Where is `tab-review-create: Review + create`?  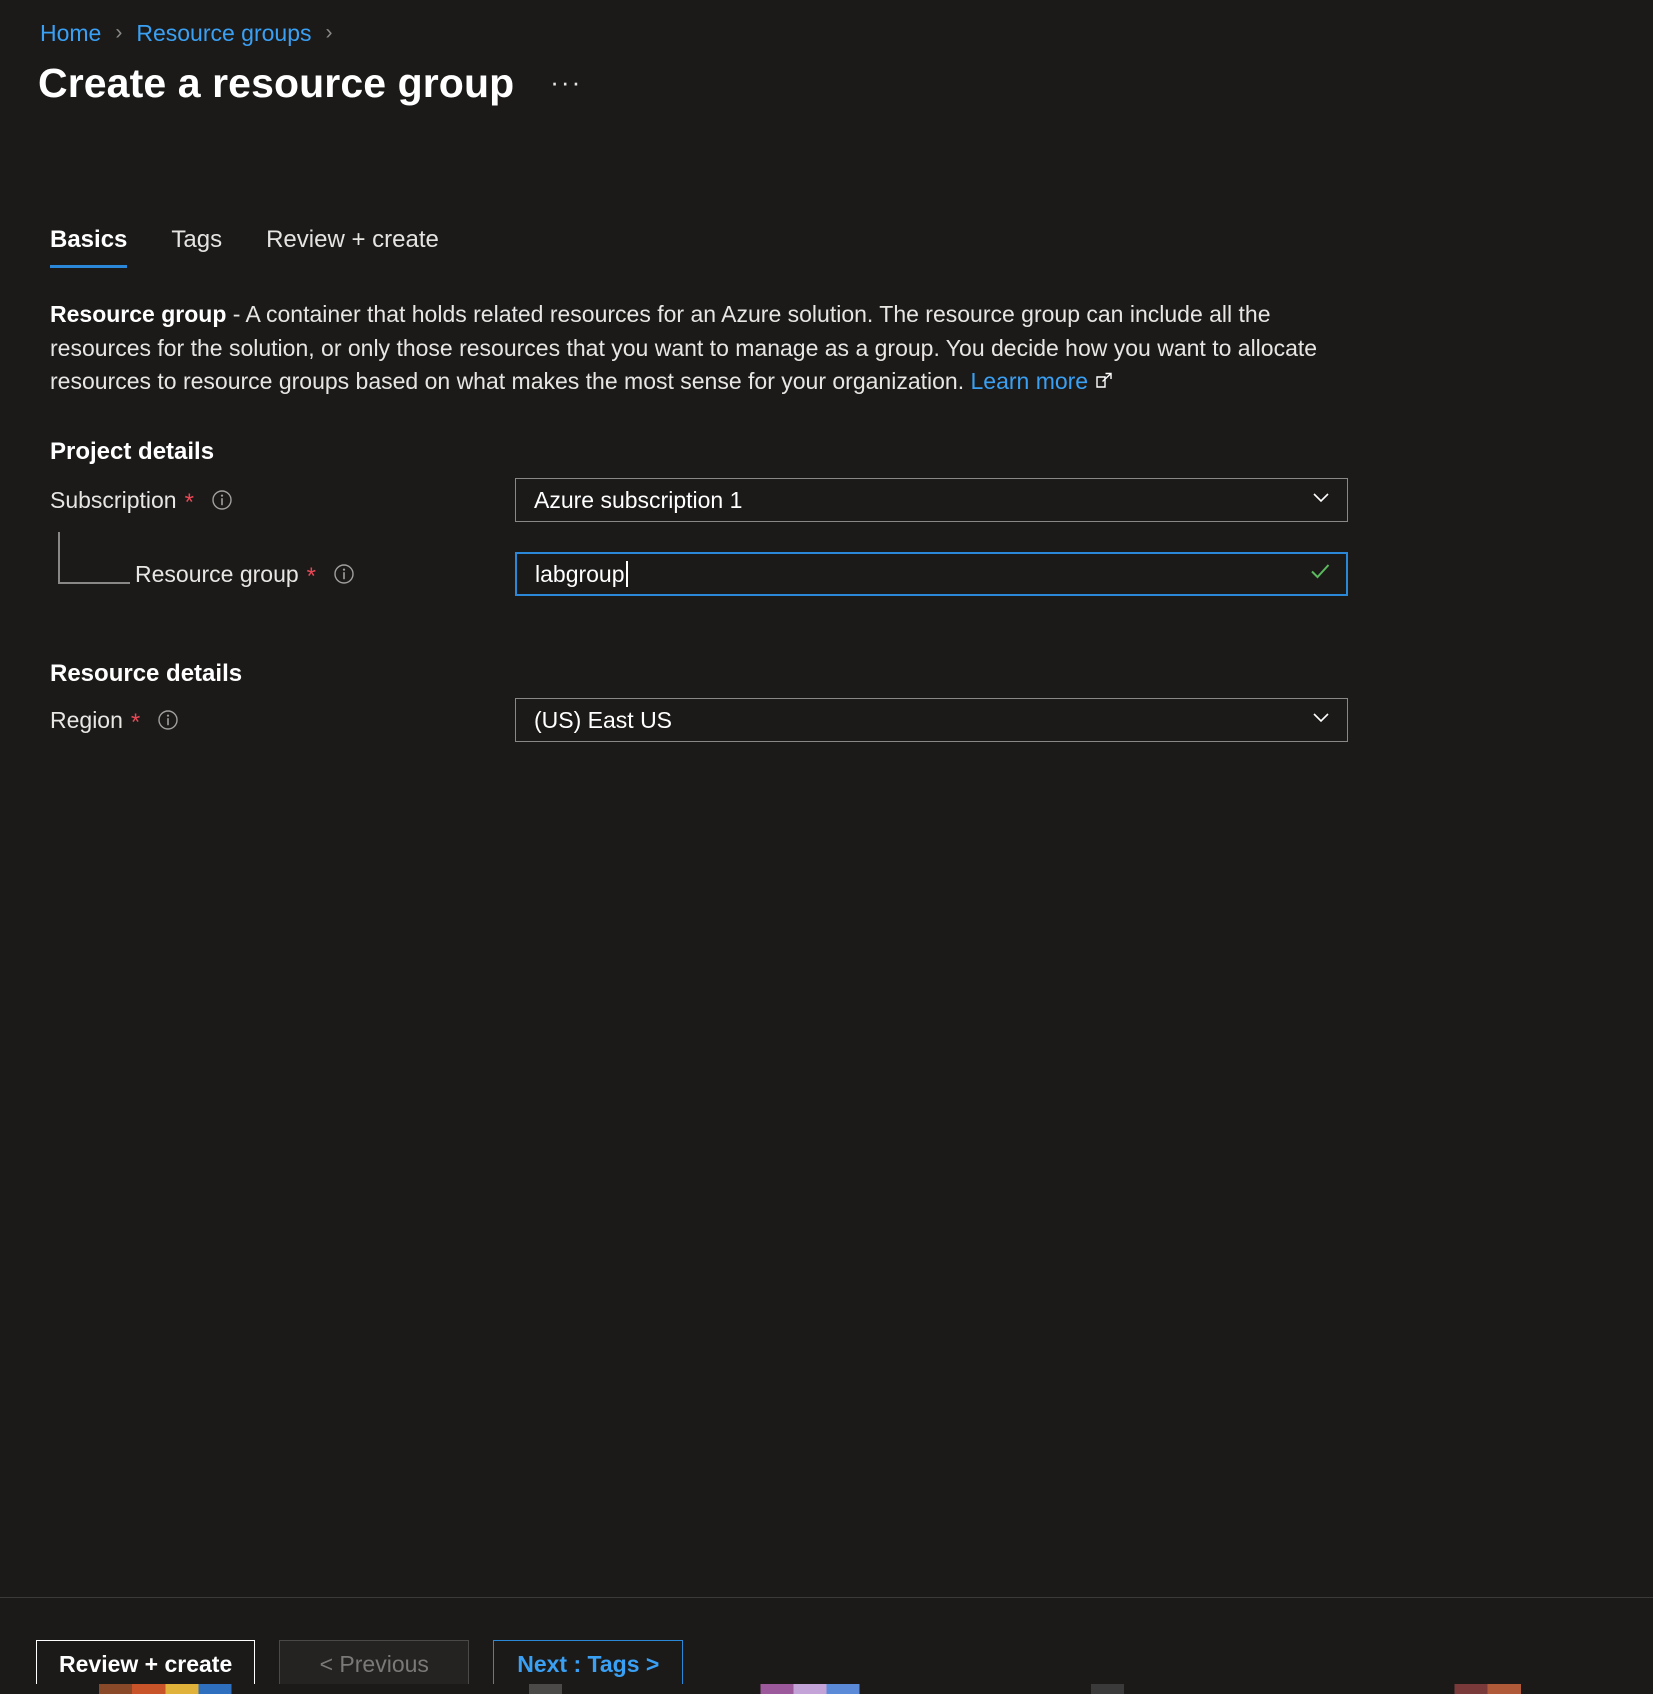 tab-review-create: Review + create is located at coordinates (352, 245).